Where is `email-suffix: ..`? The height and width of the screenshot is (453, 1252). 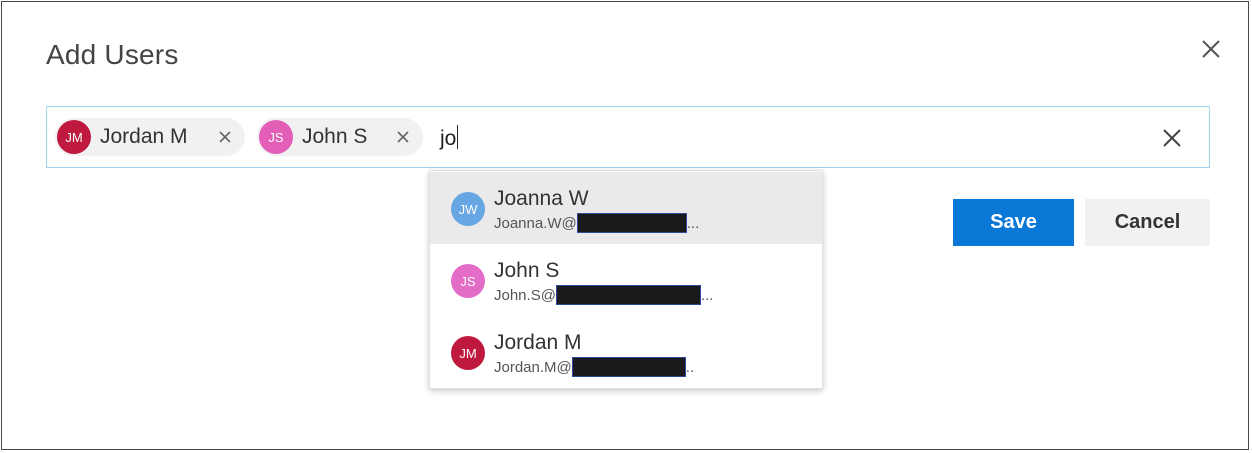
email-suffix: .. is located at coordinates (690, 367).